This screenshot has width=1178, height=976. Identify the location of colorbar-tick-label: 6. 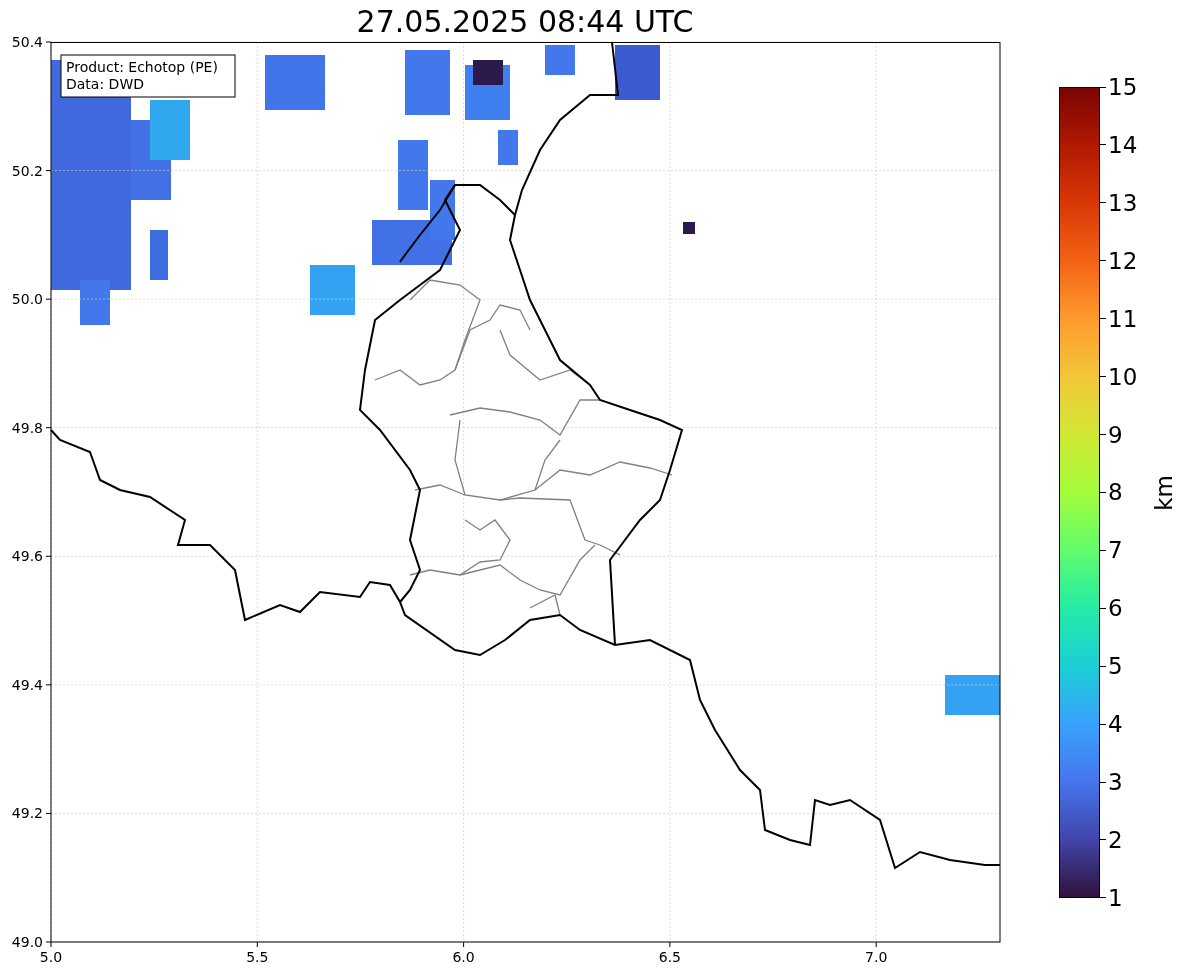
(1115, 608).